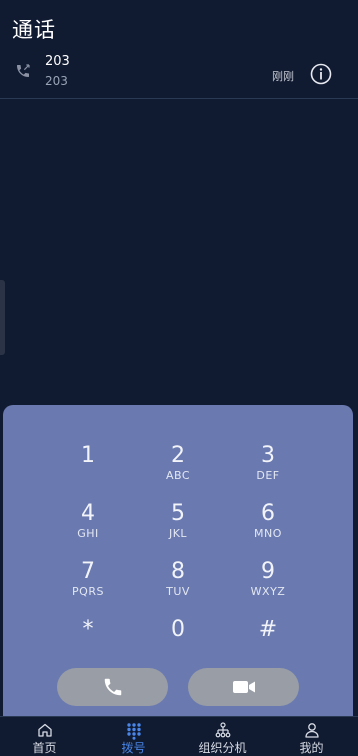  I want to click on dial-key-letters: PQRS, so click(88, 591).